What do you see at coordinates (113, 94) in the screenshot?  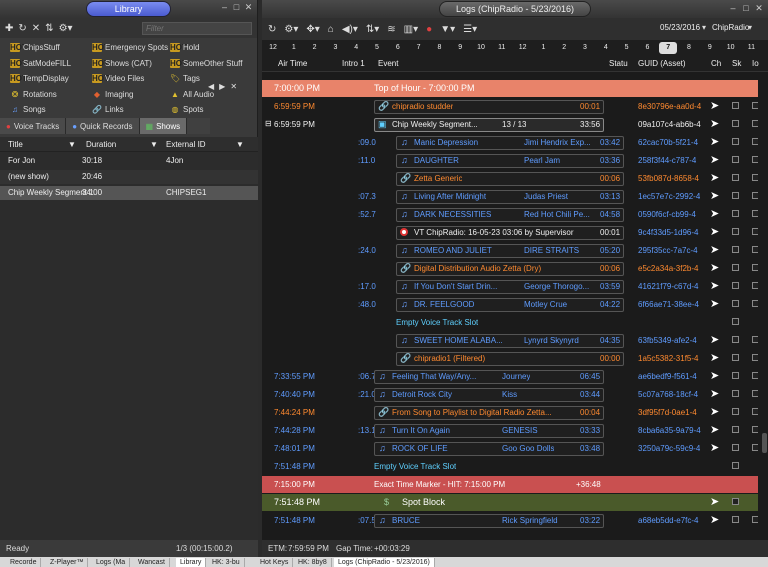 I see `category-imaging: ◆ Imaging` at bounding box center [113, 94].